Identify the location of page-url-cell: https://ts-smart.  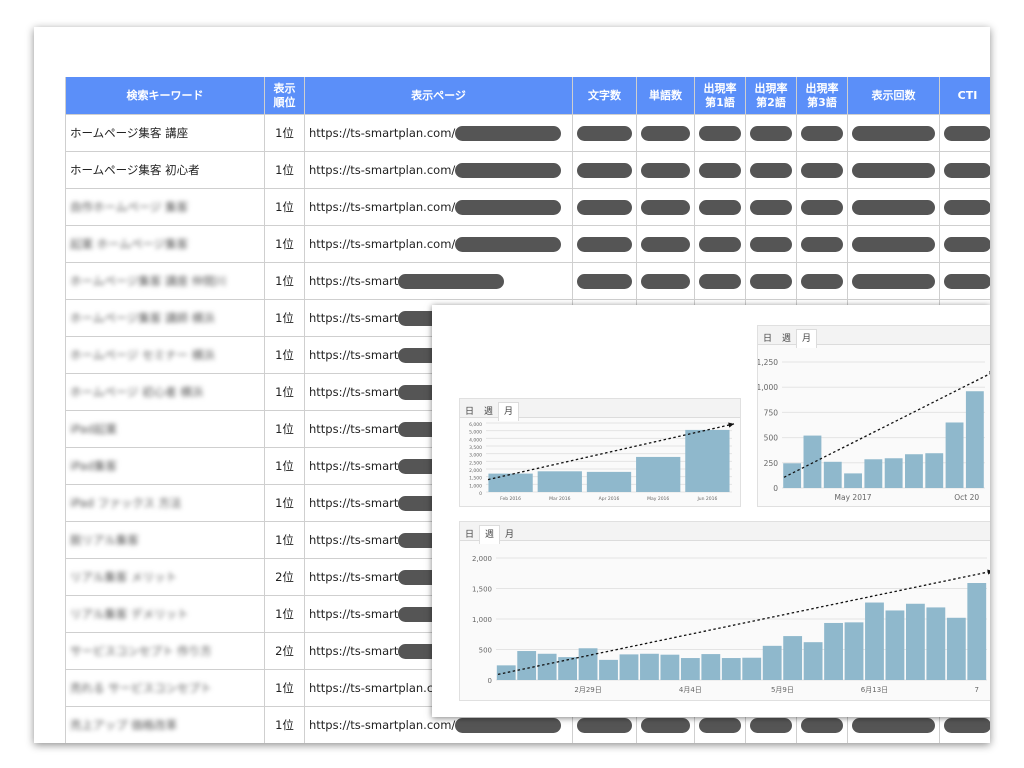
(438, 281).